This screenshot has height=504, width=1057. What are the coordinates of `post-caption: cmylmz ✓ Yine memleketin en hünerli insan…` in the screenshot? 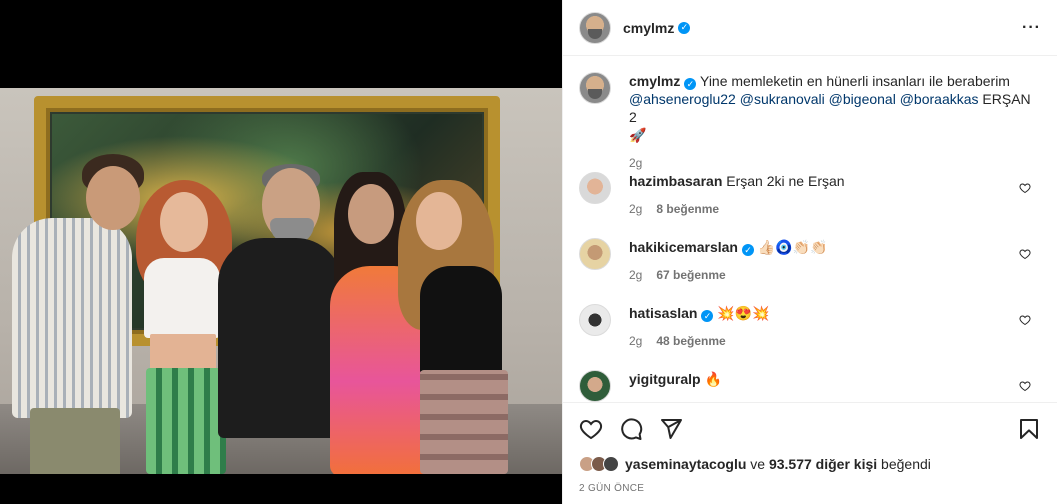 It's located at (810, 122).